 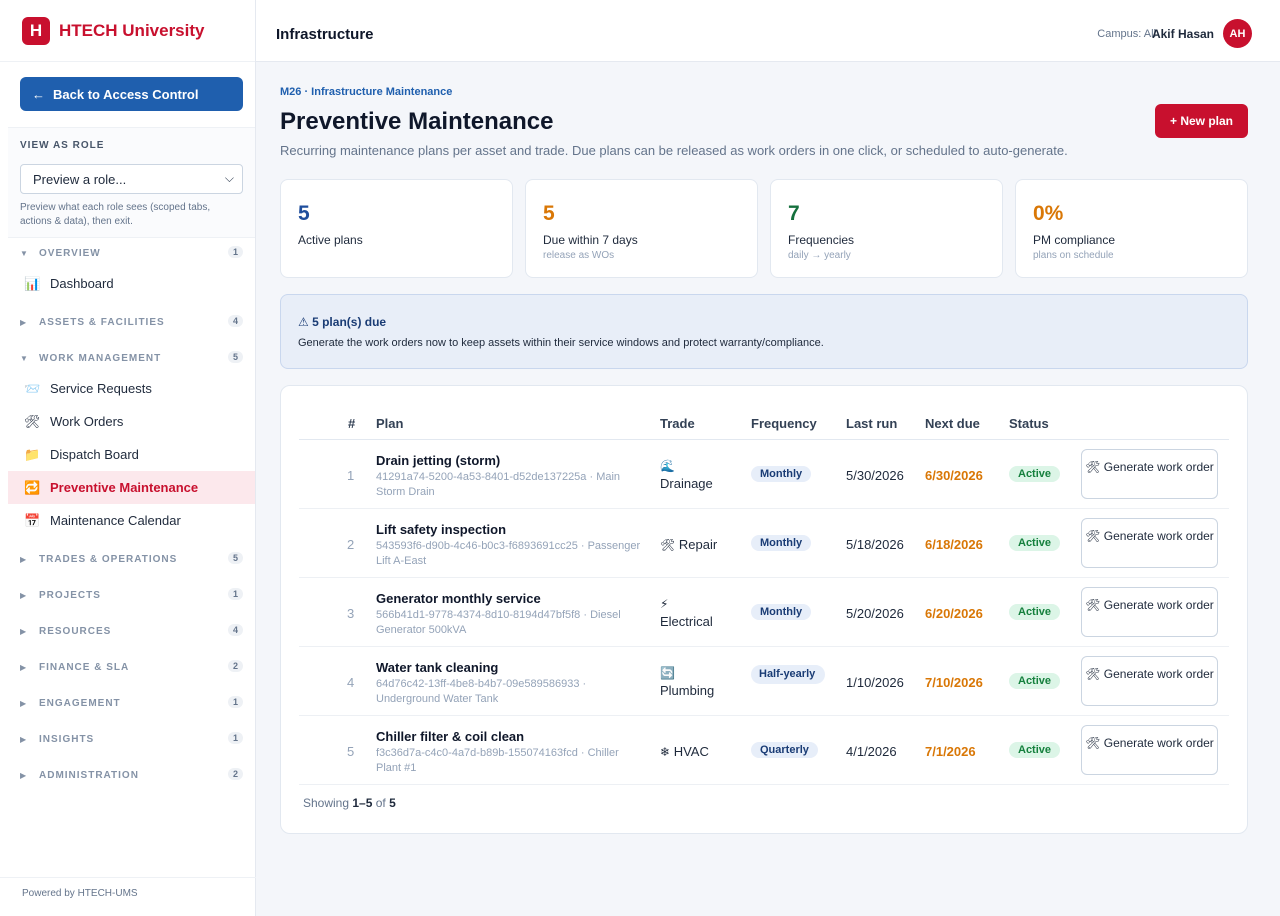 I want to click on bar-chart-icon: 📊, so click(x=32, y=283).